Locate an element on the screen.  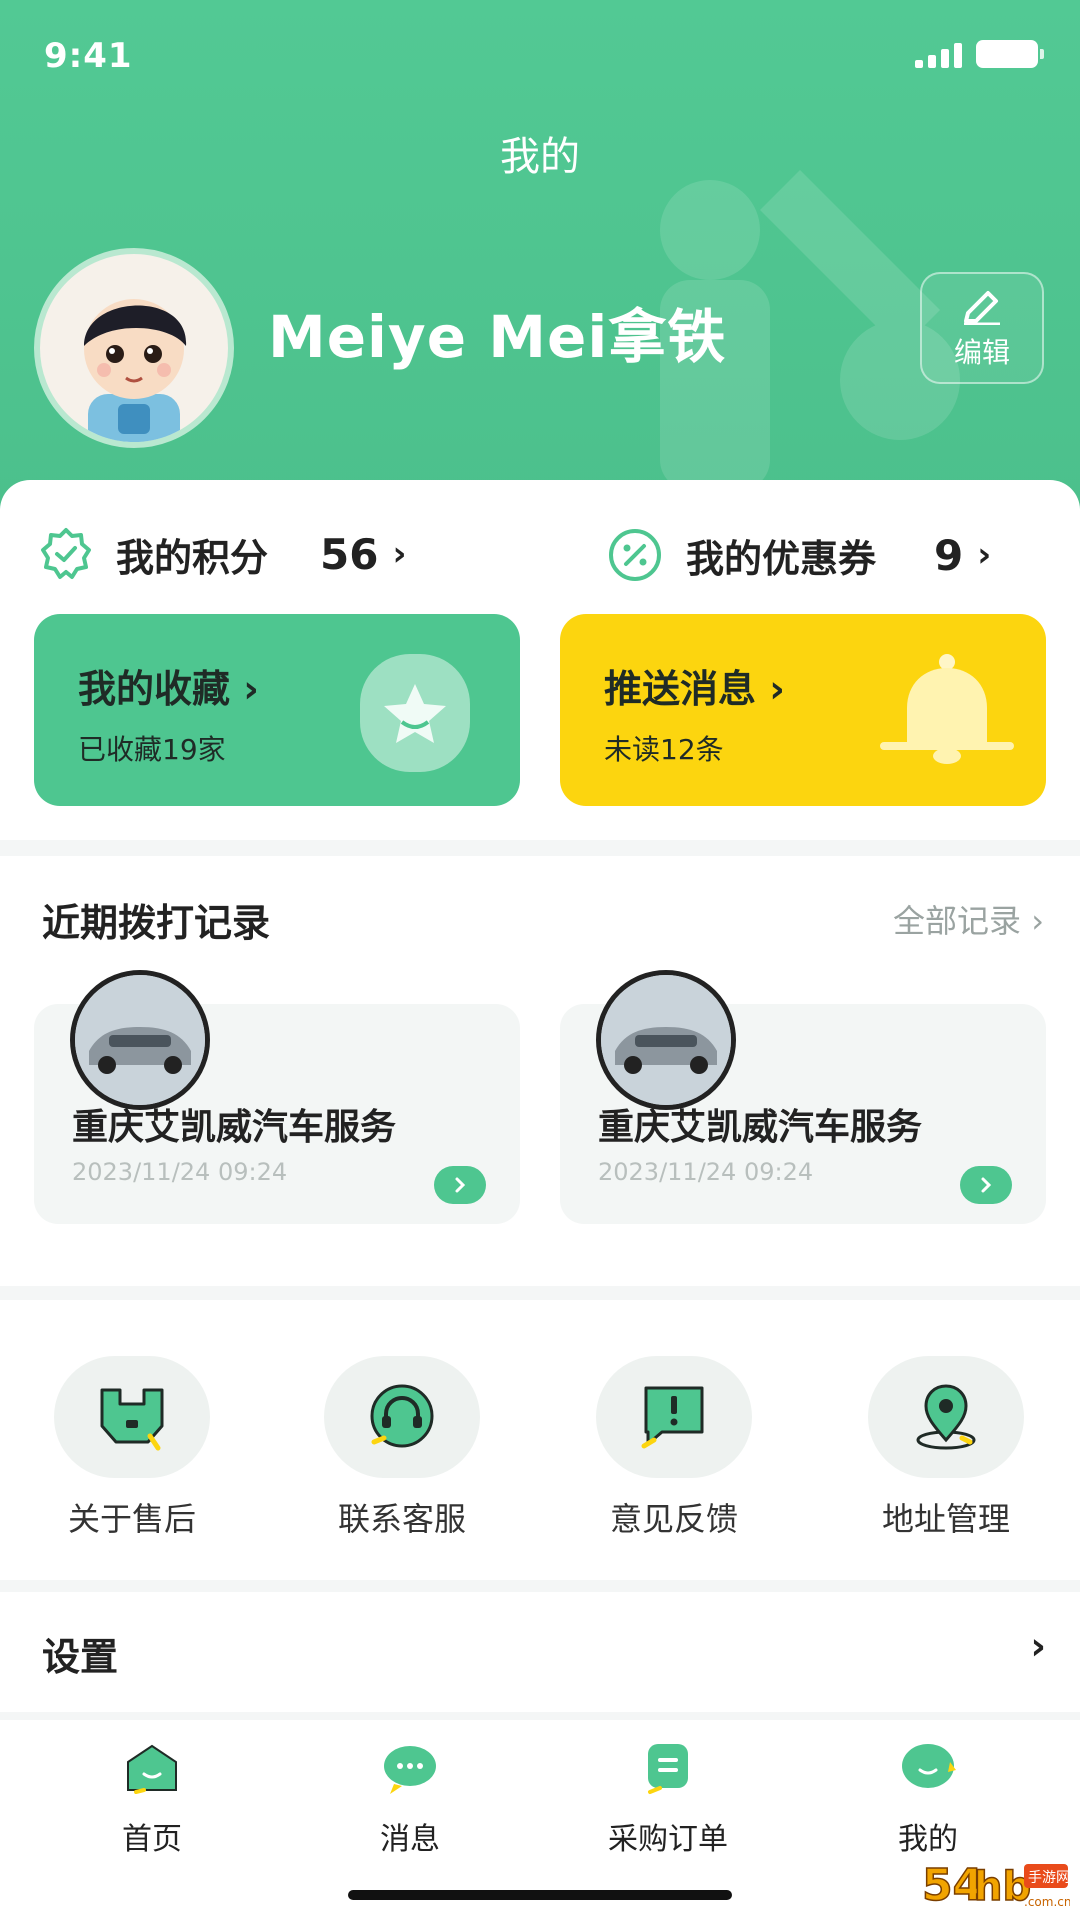
avatar is located at coordinates (134, 348).